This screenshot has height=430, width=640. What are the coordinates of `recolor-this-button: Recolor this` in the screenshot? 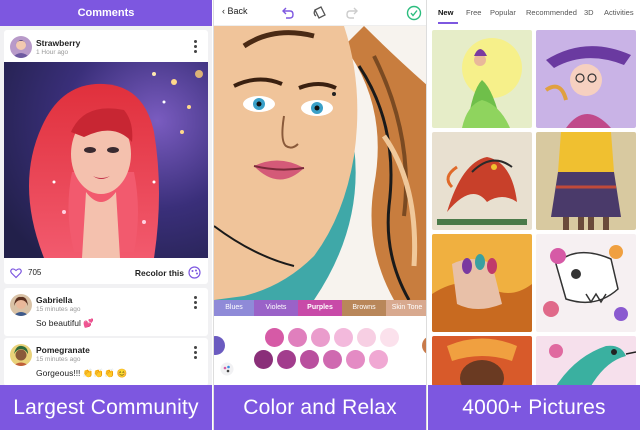 It's located at (159, 273).